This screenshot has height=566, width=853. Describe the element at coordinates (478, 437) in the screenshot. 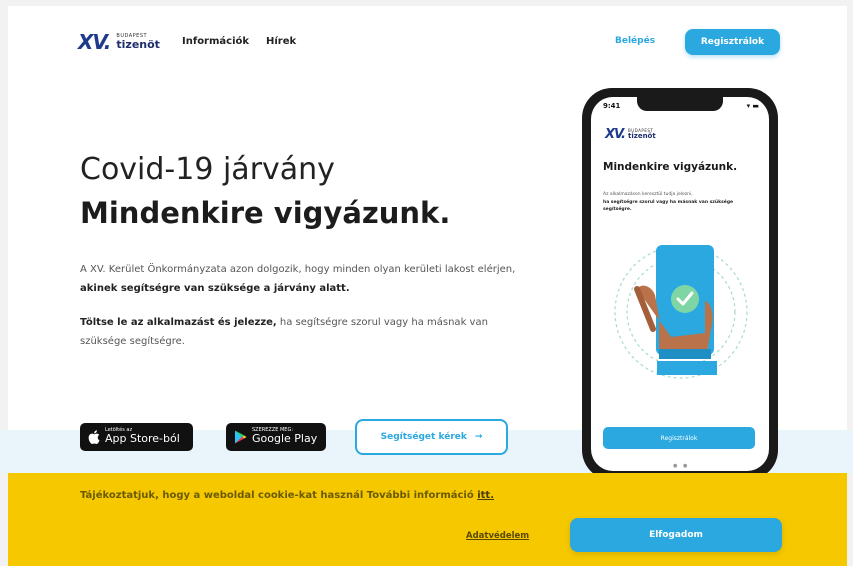

I see `arrow-right-icon: →` at that location.